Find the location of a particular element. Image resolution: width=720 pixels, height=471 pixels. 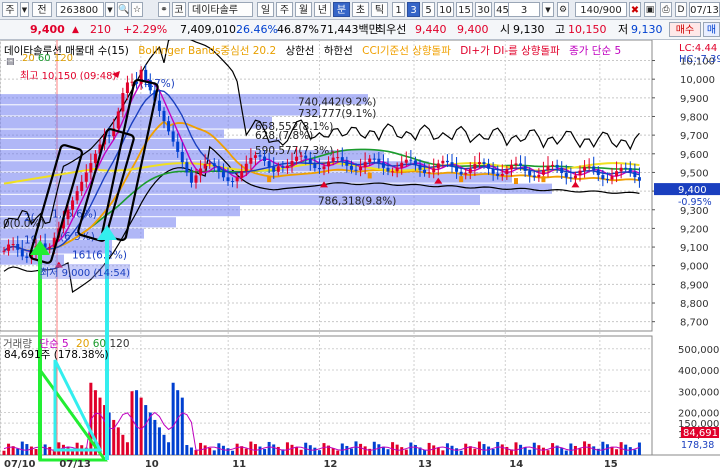

volume-value-label: 84,691주 (178.38%) is located at coordinates (56, 355).